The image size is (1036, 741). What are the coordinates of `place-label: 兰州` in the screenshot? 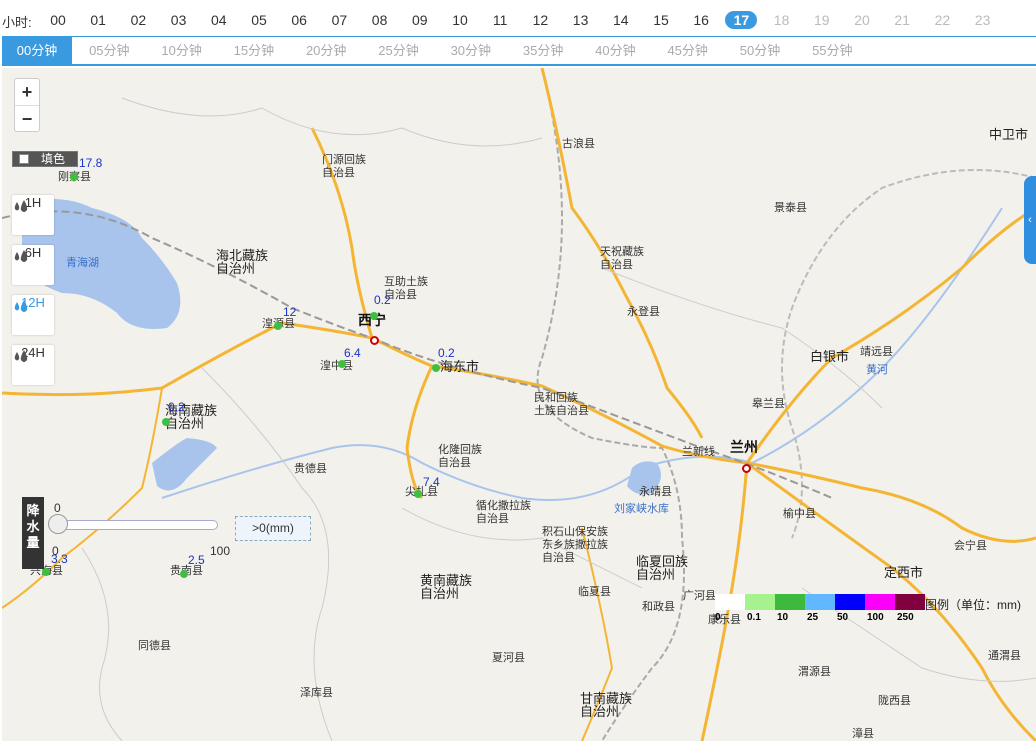 It's located at (744, 447).